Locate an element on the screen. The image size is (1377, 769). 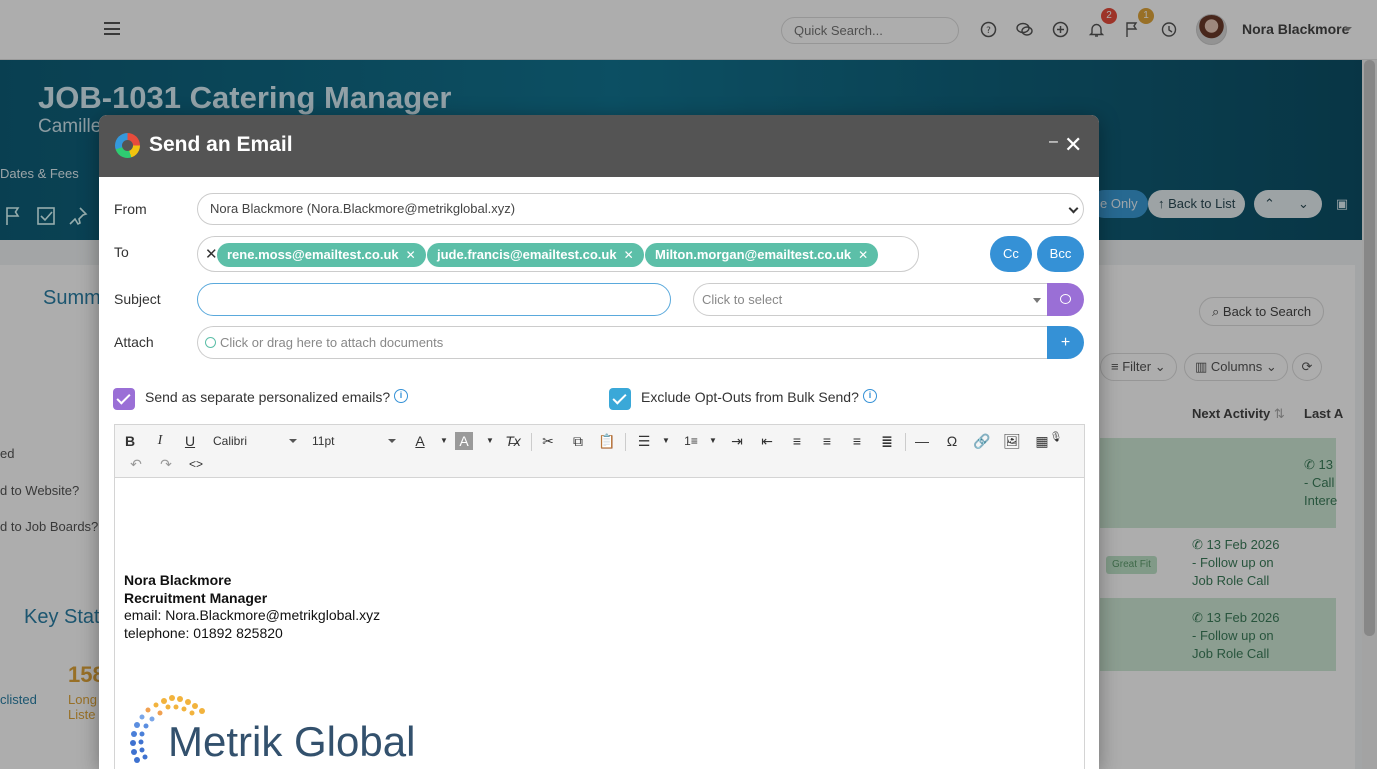
align-center-icon: ≡ is located at coordinates (827, 441).